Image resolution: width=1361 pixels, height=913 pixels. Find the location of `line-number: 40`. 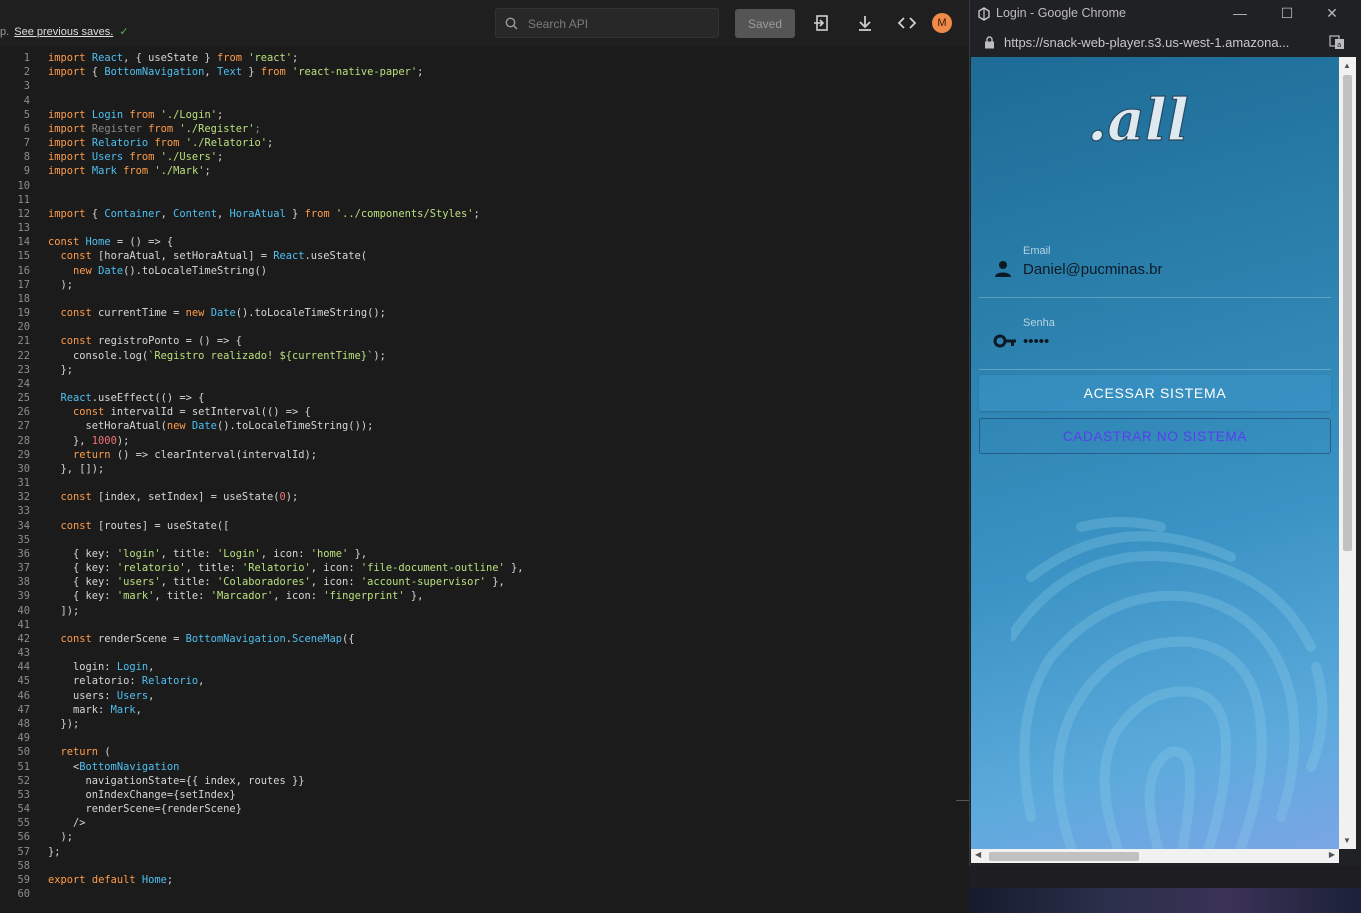

line-number: 40 is located at coordinates (23, 610).